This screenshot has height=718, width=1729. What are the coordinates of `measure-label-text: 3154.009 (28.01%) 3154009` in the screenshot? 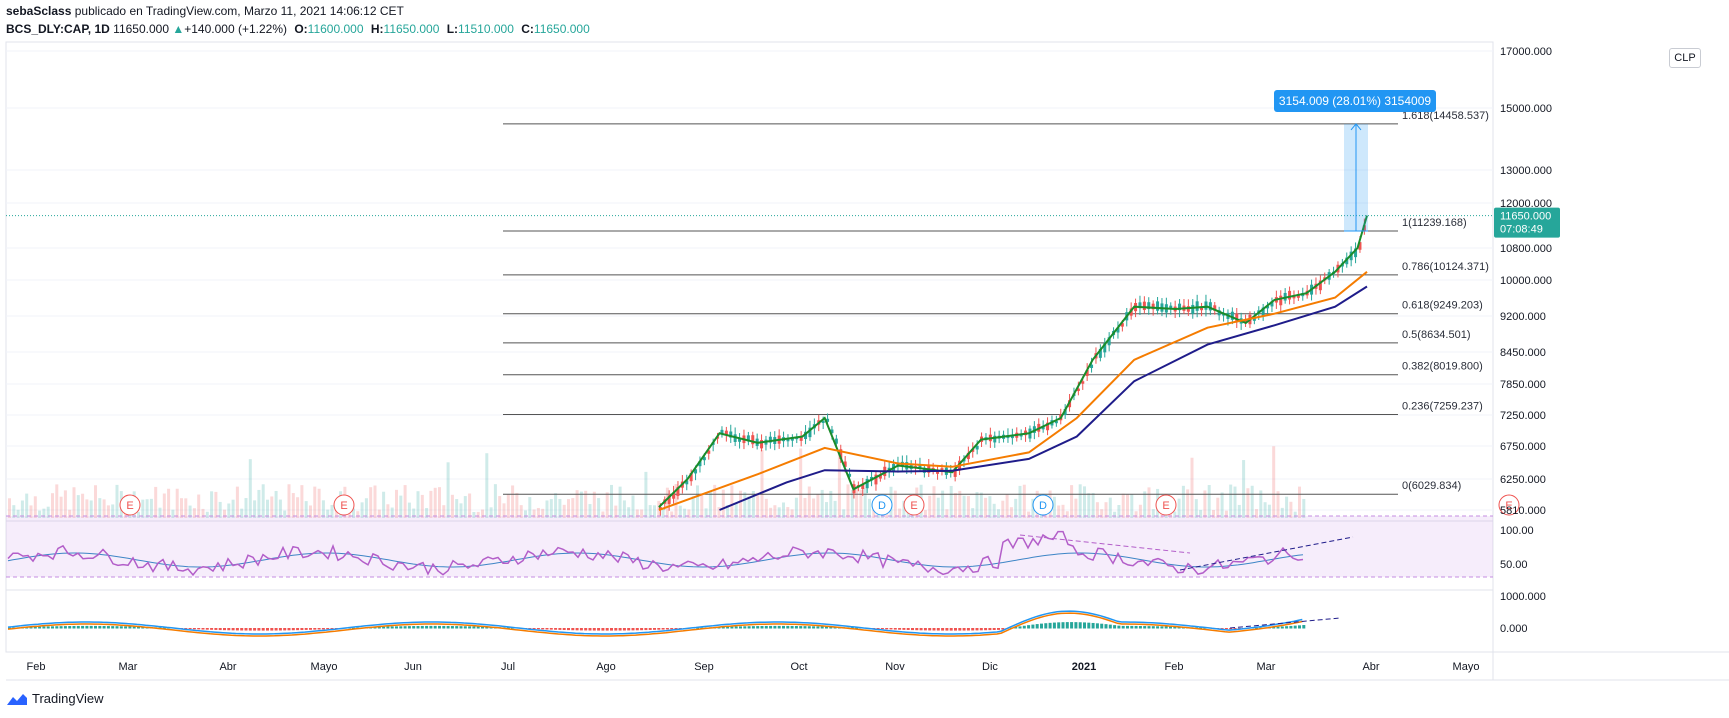 It's located at (1355, 101).